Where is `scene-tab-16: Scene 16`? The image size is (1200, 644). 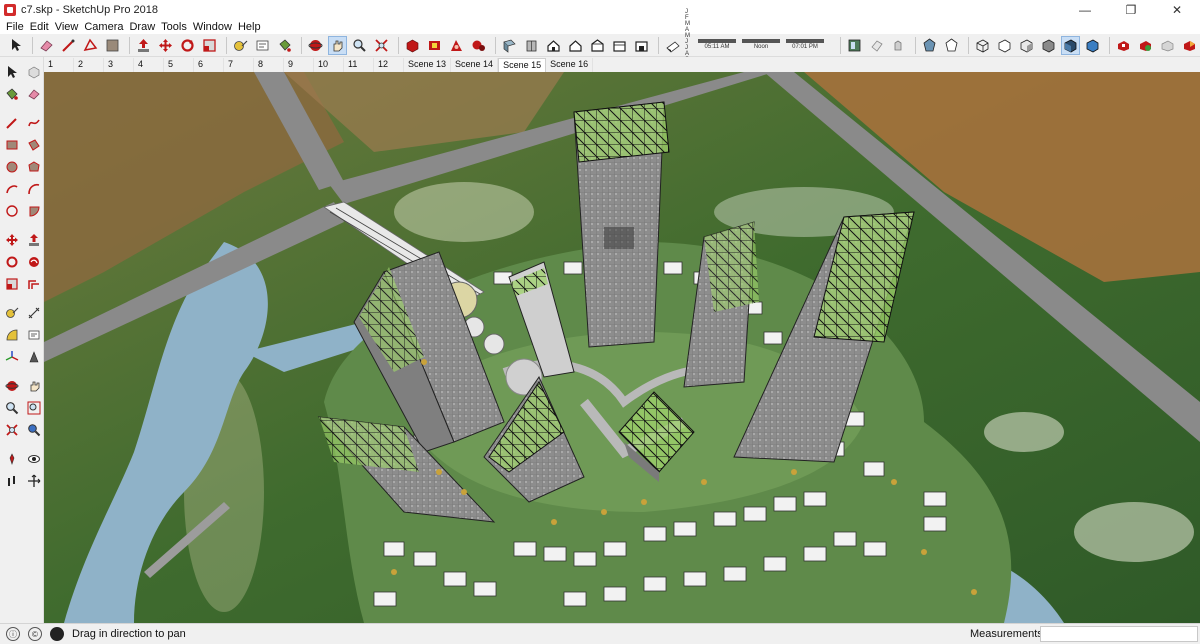 scene-tab-16: Scene 16 is located at coordinates (570, 65).